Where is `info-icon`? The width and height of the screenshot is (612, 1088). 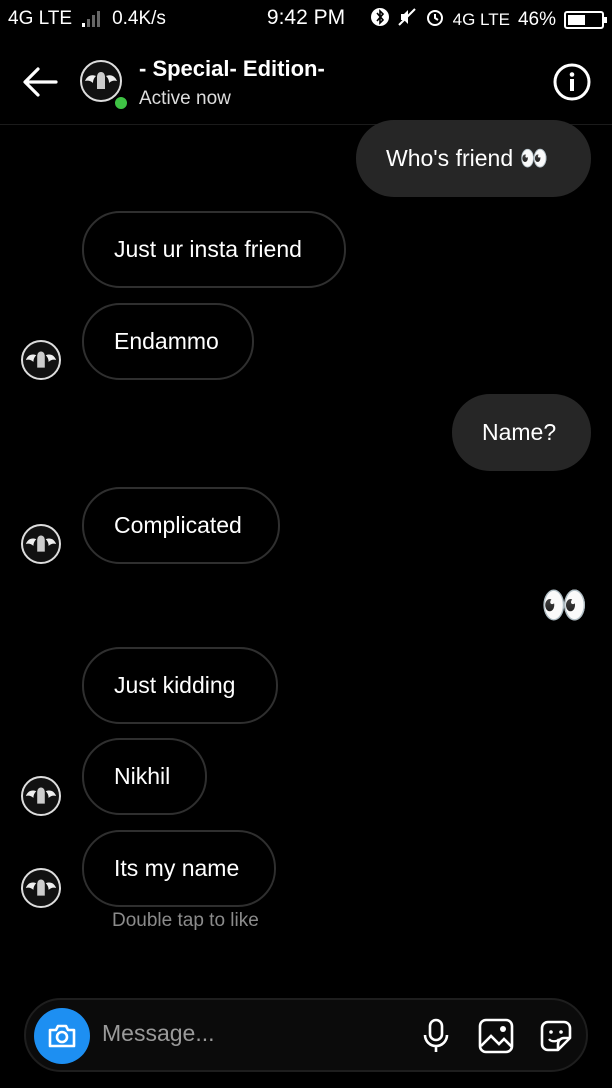
info-icon is located at coordinates (572, 82).